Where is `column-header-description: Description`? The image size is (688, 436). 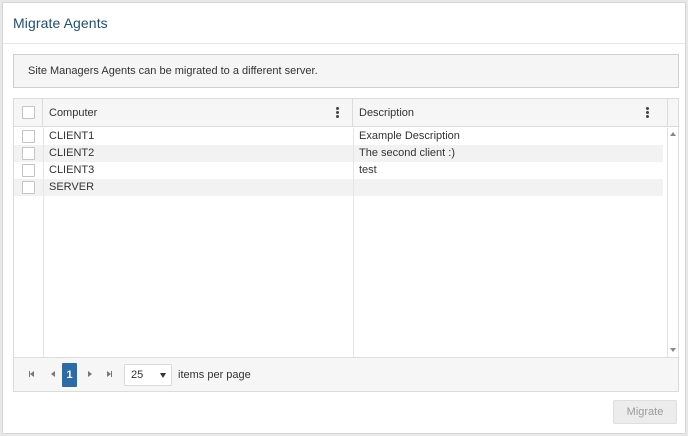
column-header-description: Description is located at coordinates (510, 113).